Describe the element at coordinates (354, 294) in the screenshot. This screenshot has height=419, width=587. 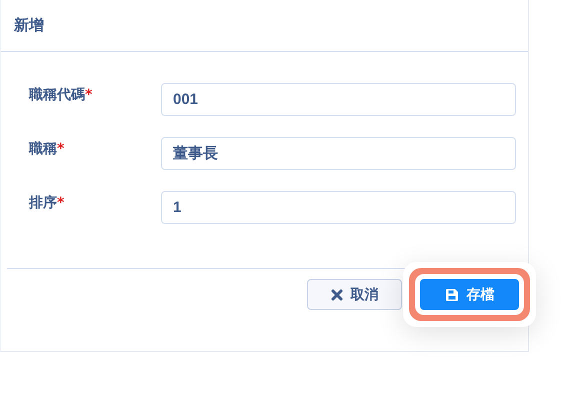
I see `cancel-button: 取消` at that location.